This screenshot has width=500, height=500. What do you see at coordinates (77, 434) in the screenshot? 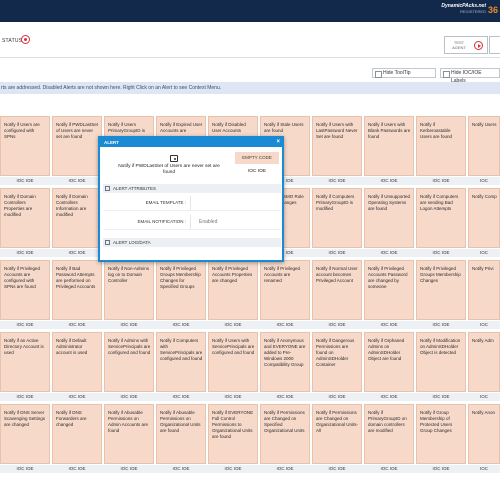
I see `alert-tile: Notify if DNS Forwarders are changed` at bounding box center [77, 434].